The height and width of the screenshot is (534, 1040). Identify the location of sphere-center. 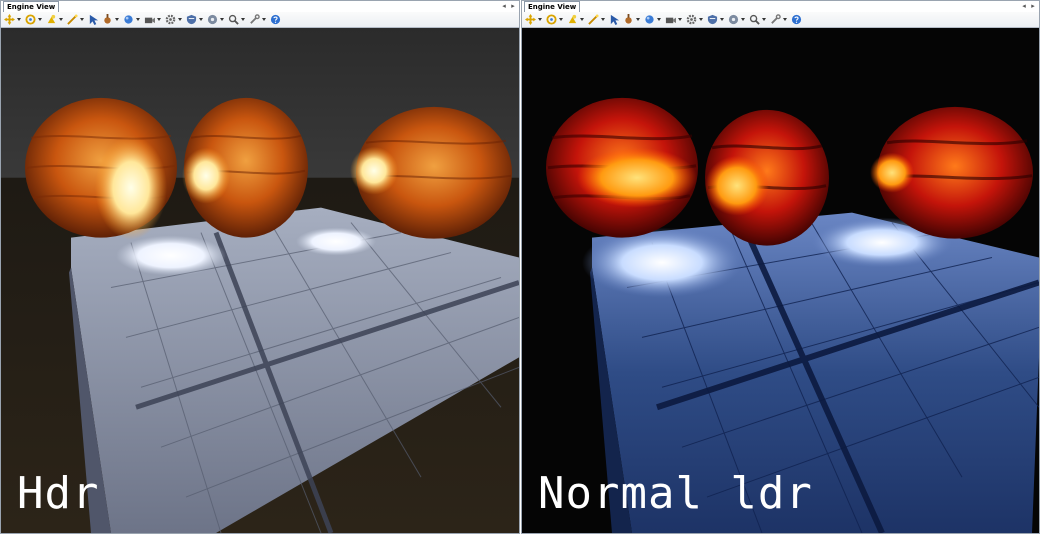
(767, 177).